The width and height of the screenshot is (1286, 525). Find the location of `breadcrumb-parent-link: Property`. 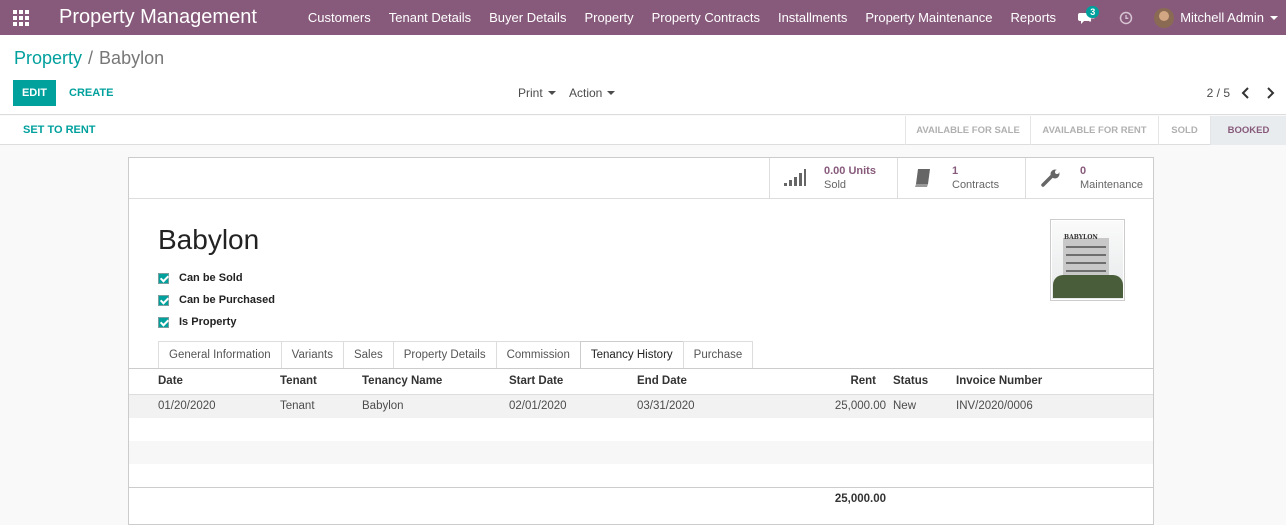

breadcrumb-parent-link: Property is located at coordinates (48, 58).